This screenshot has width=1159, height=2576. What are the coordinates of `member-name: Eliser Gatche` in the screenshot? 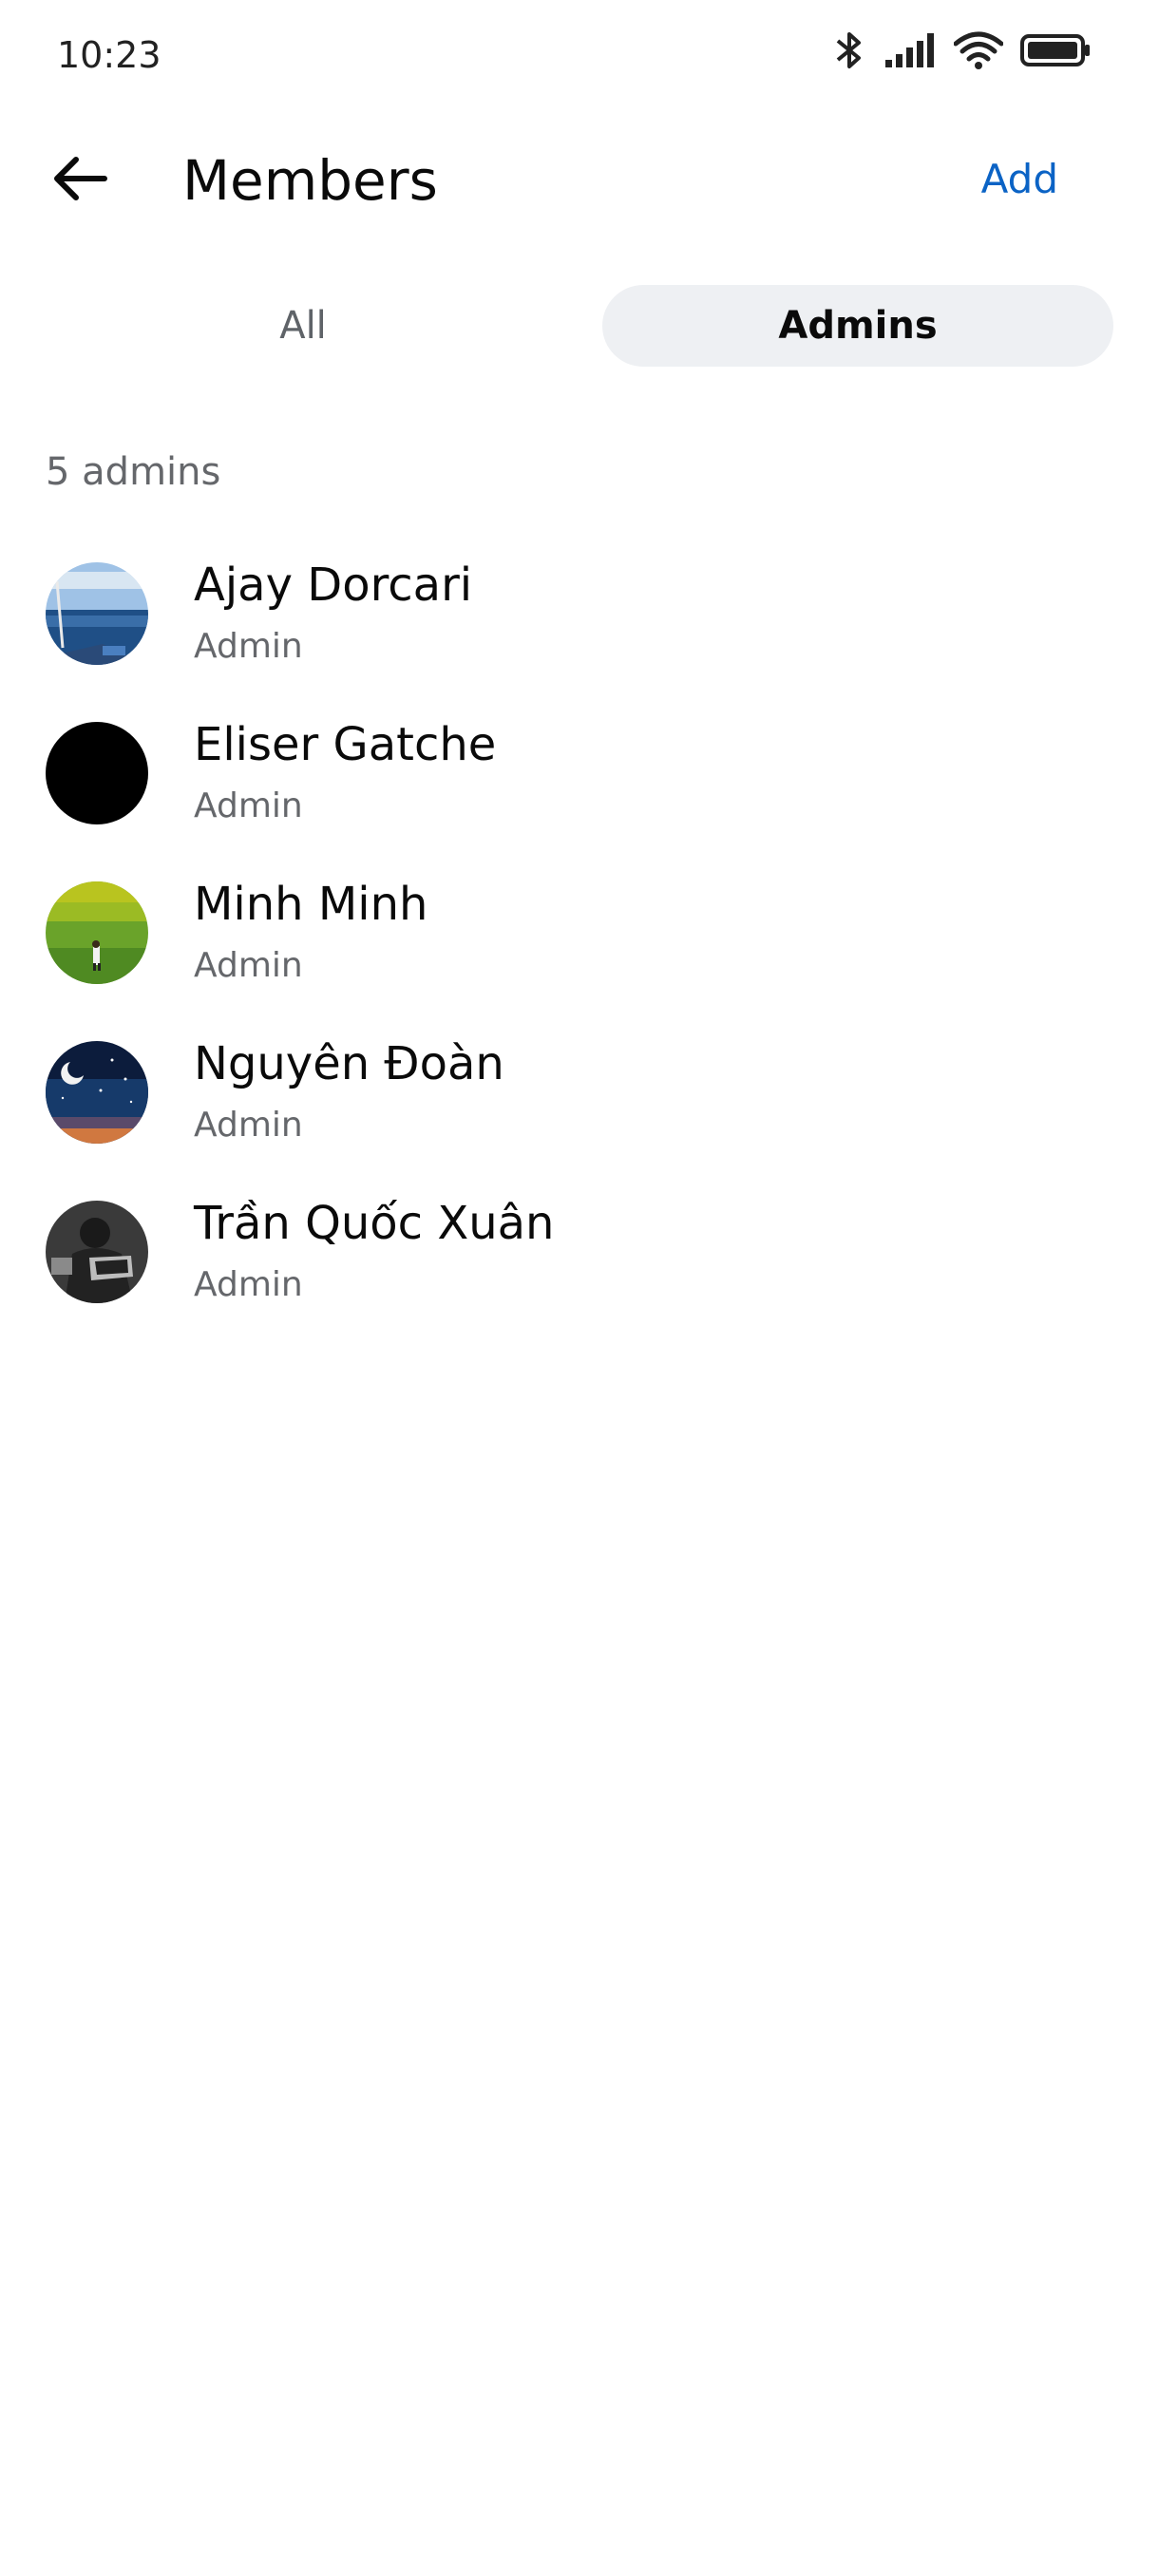 It's located at (345, 744).